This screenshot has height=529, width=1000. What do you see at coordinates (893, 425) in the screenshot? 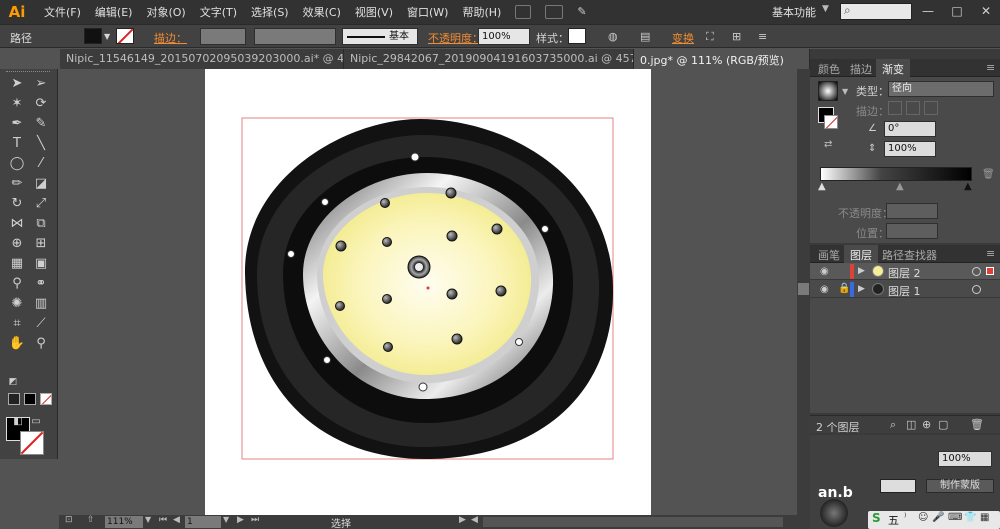
I see `locate-object-icon: ⌕` at bounding box center [893, 425].